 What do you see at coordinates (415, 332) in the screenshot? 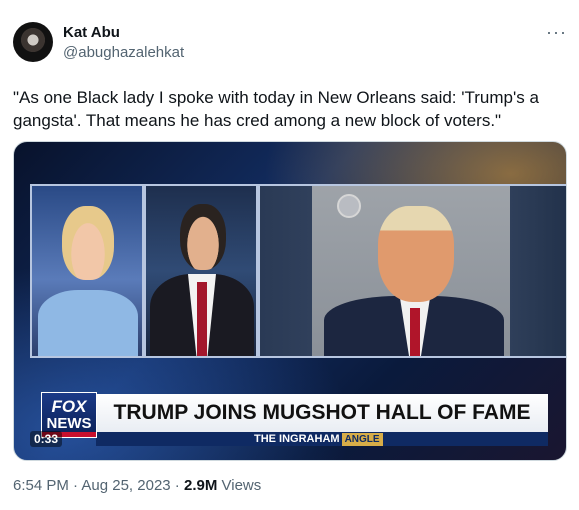
I see `mugshot-tie` at bounding box center [415, 332].